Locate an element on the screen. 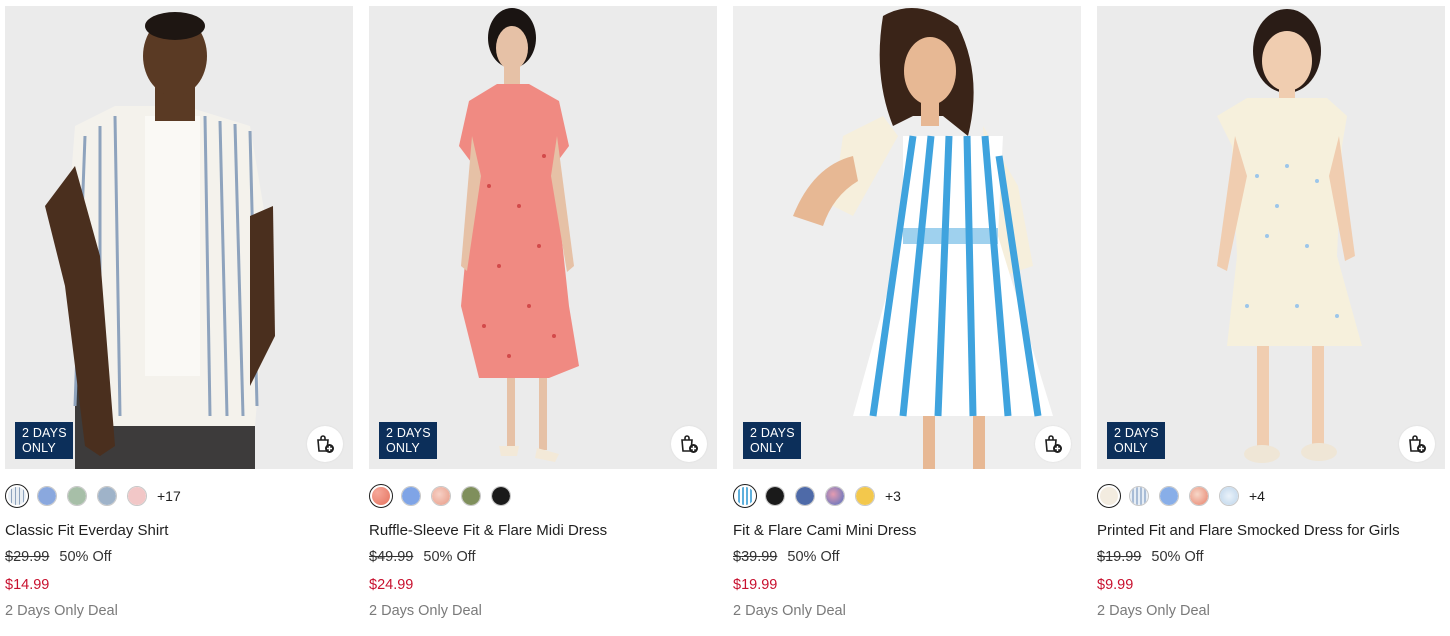 The image size is (1450, 636). more-colors-link: +4 is located at coordinates (1257, 496).